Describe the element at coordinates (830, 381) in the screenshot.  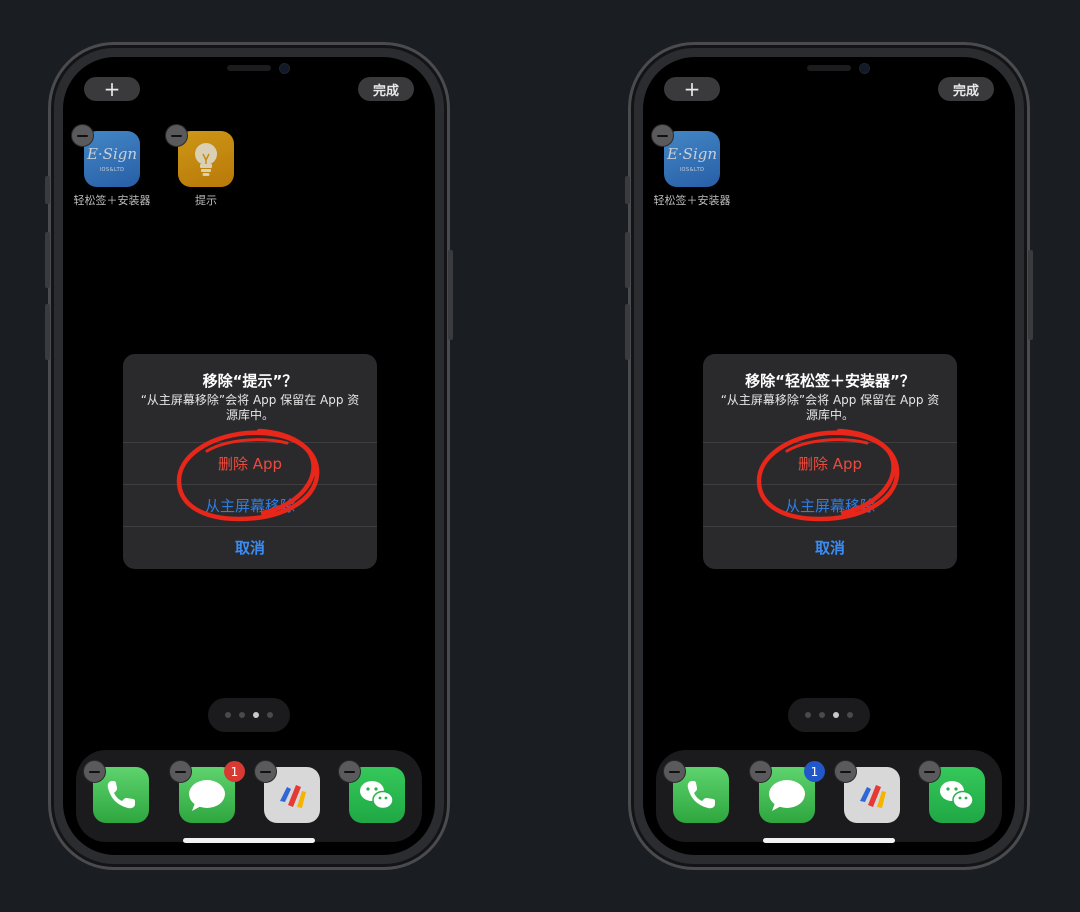
I see `dialog-title: 移除“轻松签＋安装器”？` at that location.